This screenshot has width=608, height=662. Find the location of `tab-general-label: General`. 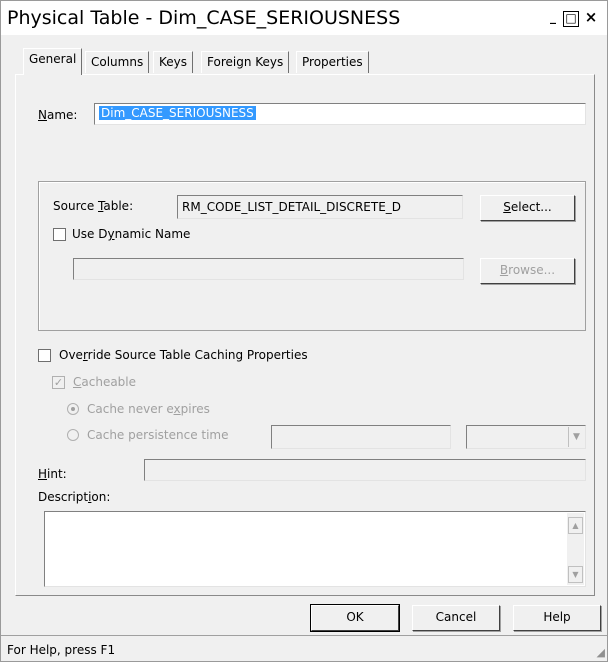

tab-general-label: General is located at coordinates (53, 59).